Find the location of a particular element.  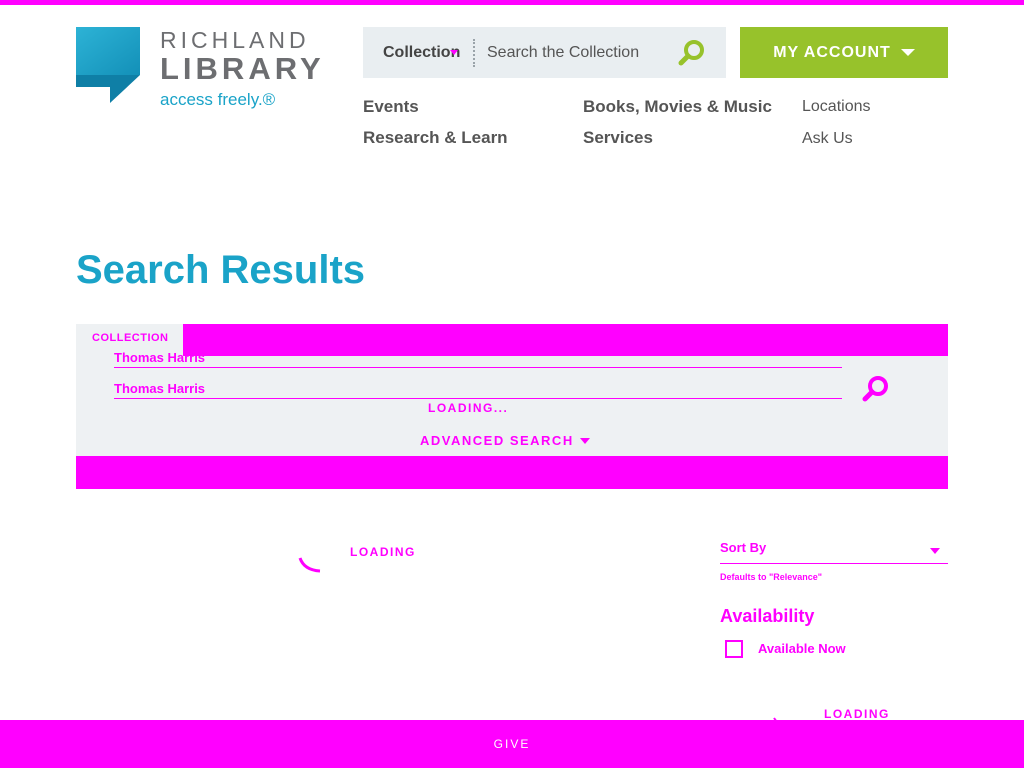

logo-tagline: access freely.® is located at coordinates (218, 99).